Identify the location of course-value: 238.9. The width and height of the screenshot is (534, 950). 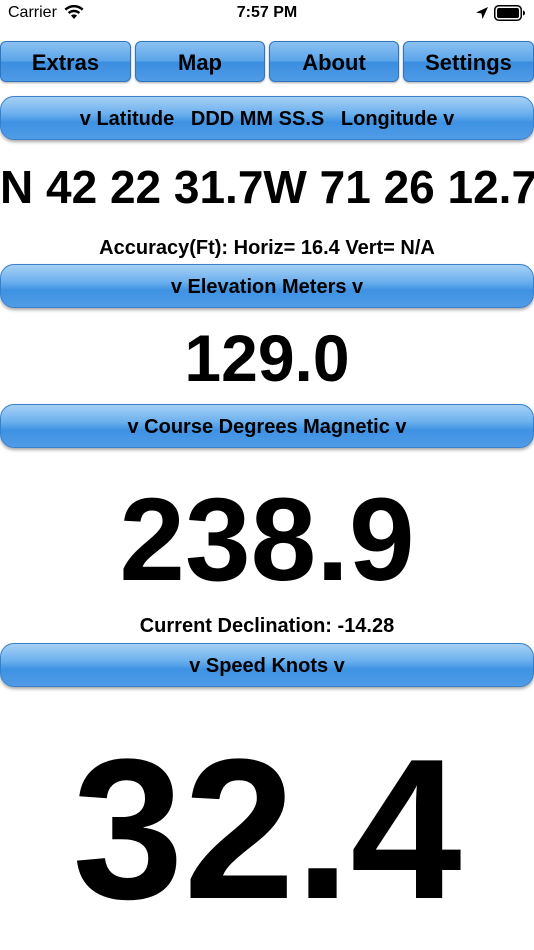
(267, 540).